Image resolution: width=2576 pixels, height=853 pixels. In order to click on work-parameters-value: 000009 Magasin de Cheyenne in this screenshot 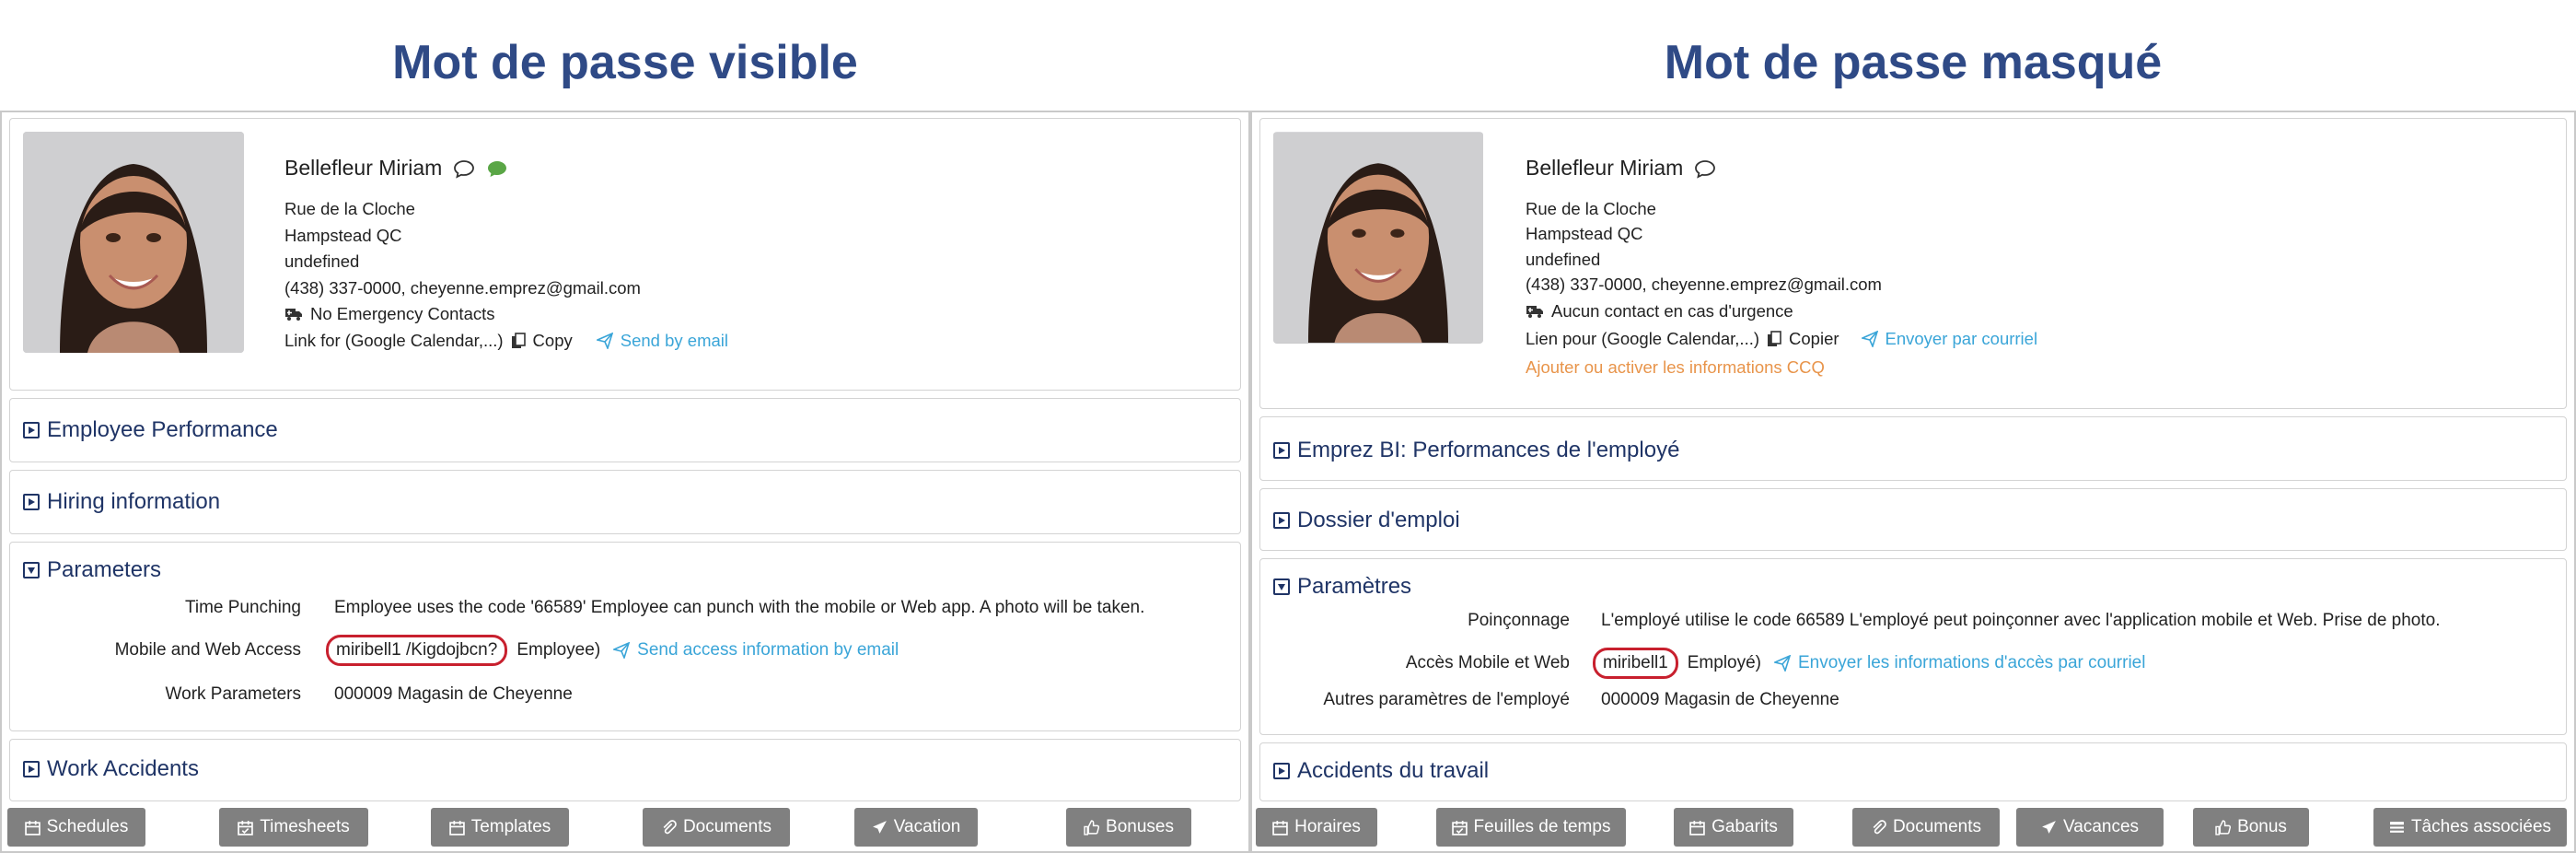, I will do `click(453, 694)`.